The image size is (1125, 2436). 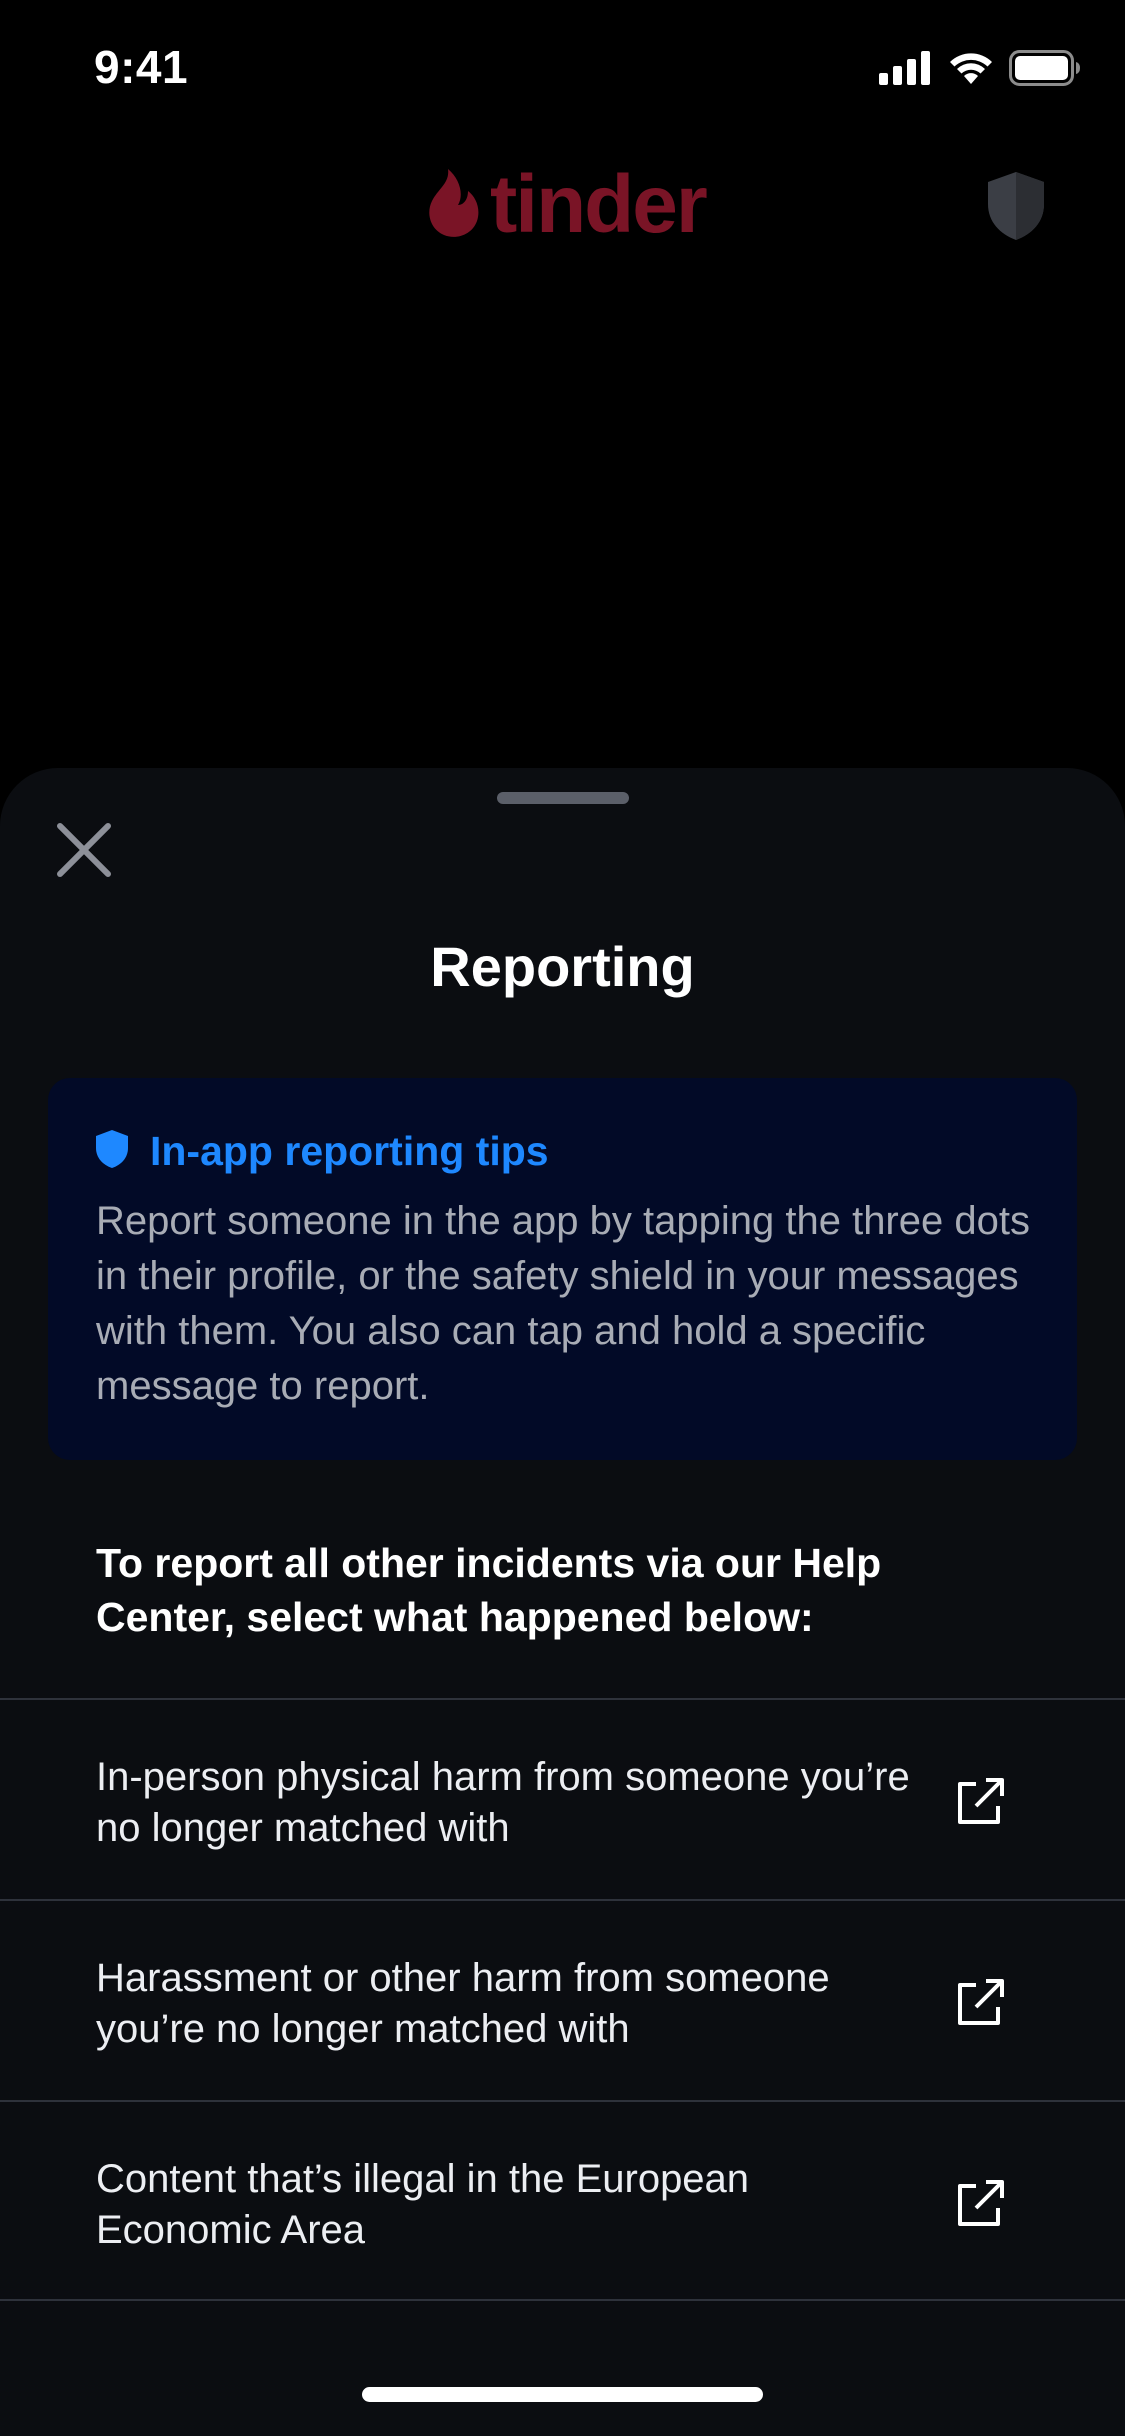 What do you see at coordinates (1016, 208) in the screenshot?
I see `safety-shield-icon` at bounding box center [1016, 208].